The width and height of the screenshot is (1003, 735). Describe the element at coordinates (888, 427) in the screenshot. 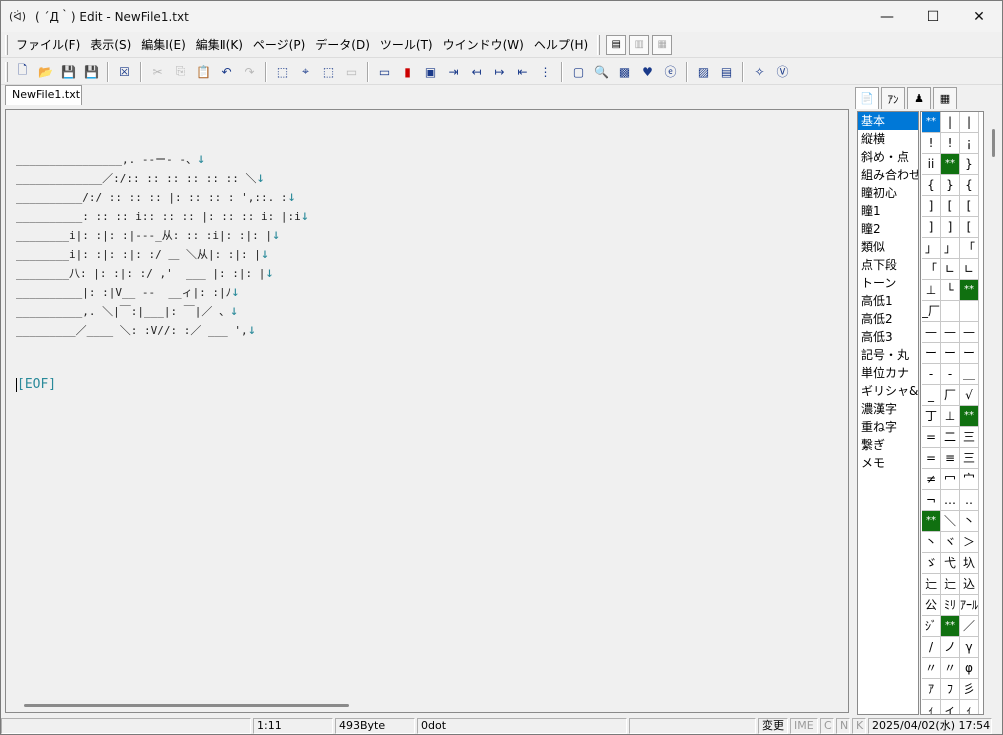

I see `palette-category-item: 重ね字` at that location.